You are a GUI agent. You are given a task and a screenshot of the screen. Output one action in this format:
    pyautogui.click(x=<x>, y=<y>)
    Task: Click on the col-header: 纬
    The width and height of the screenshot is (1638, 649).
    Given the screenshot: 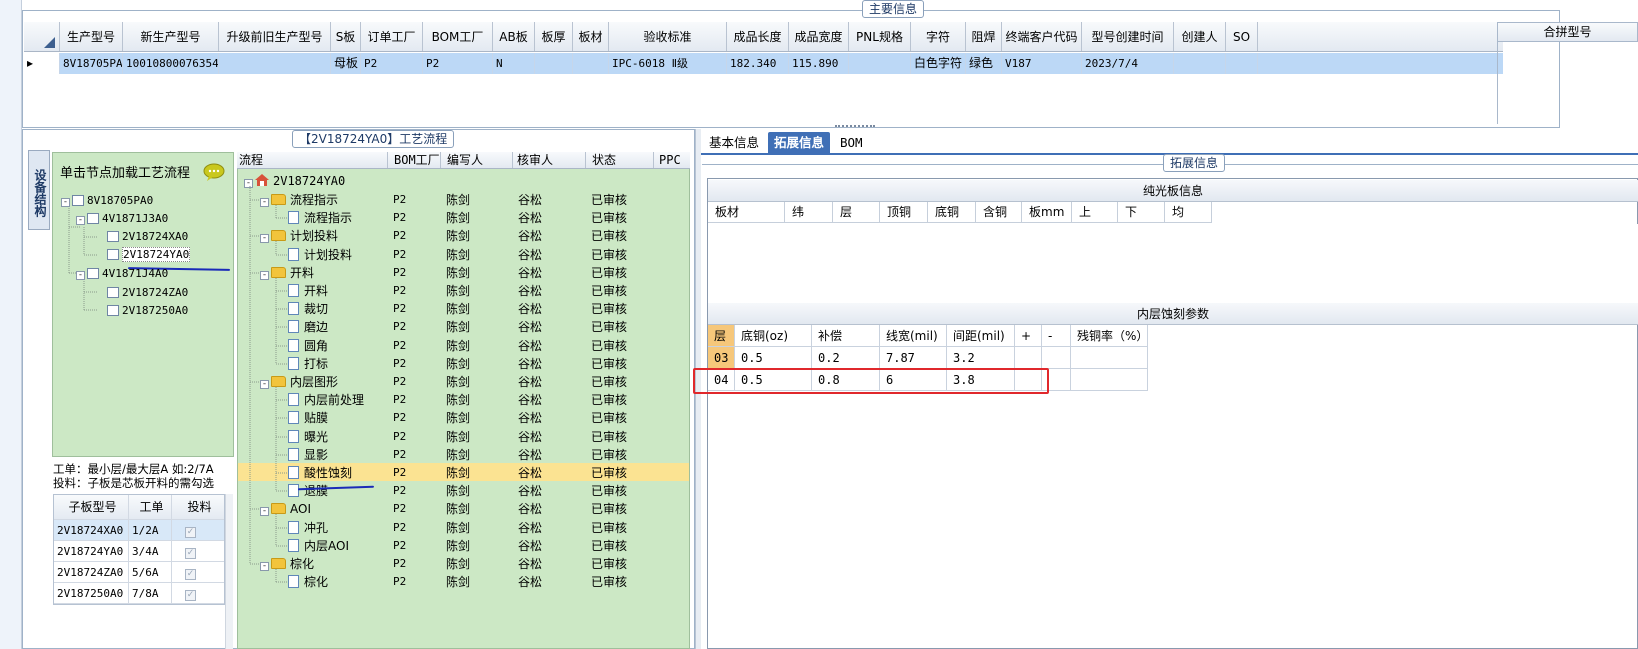 What is the action you would take?
    pyautogui.click(x=809, y=212)
    